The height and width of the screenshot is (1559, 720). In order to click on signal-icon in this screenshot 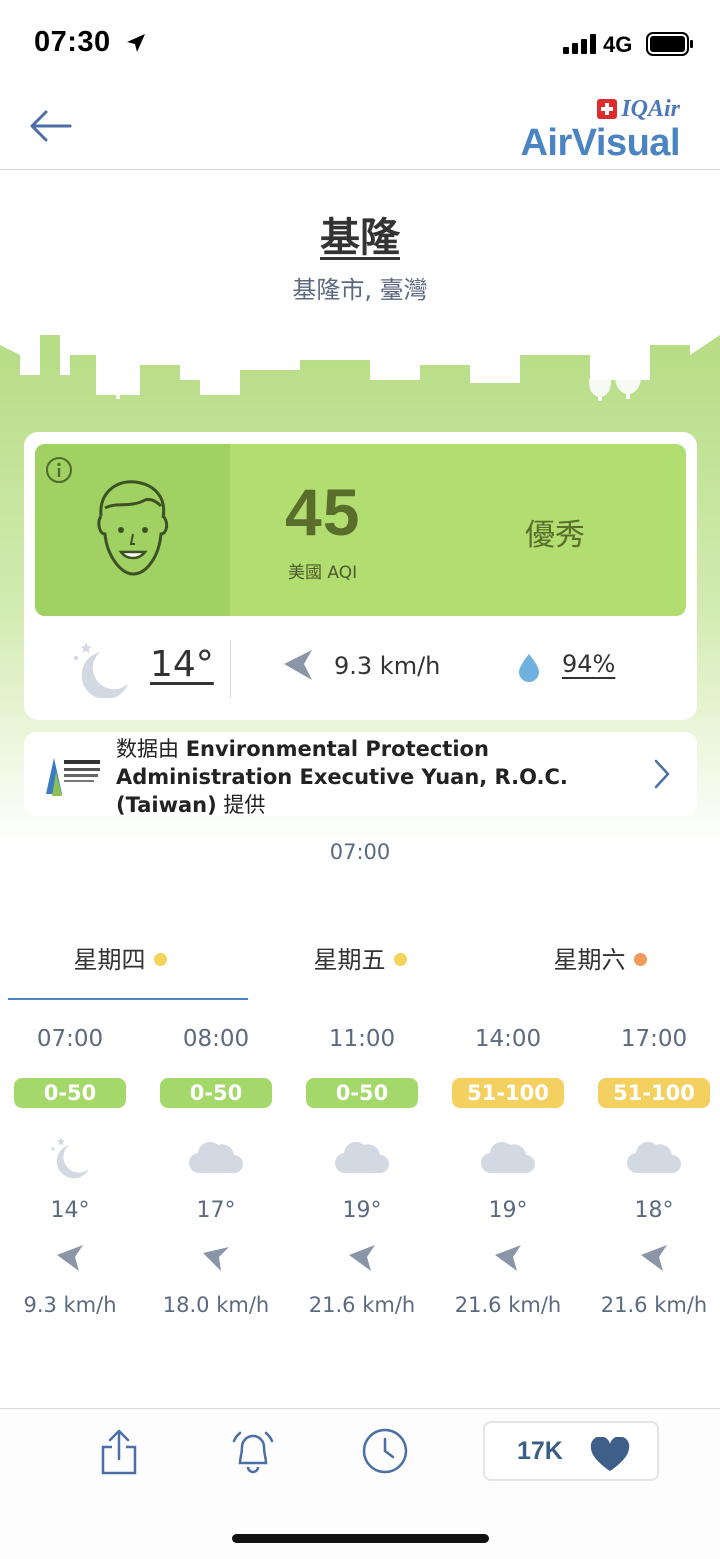, I will do `click(579, 44)`.